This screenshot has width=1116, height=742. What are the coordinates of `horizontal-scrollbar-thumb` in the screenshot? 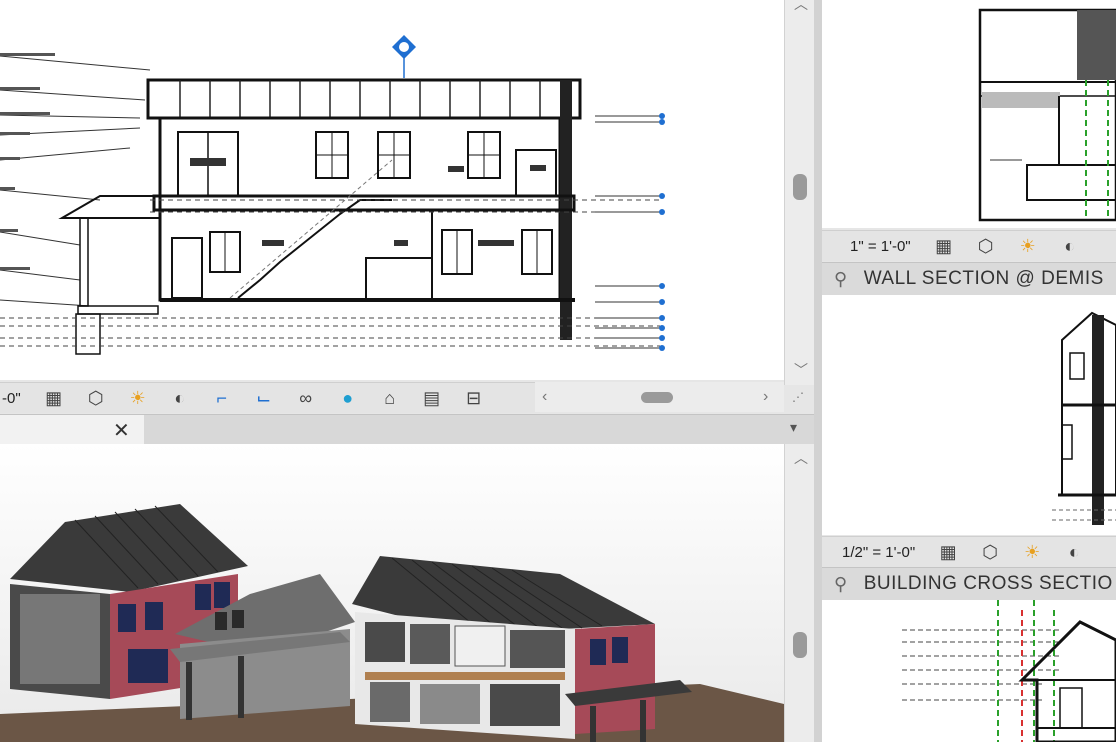 It's located at (657, 397).